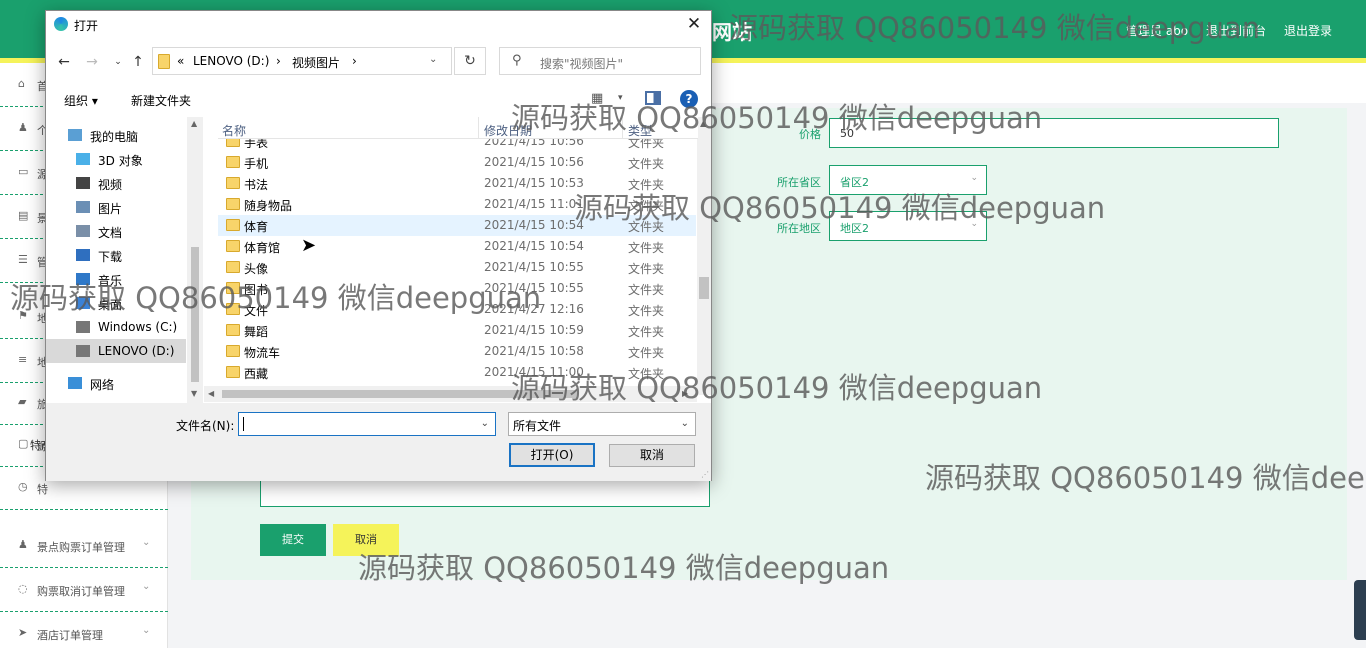 This screenshot has width=1366, height=648. What do you see at coordinates (653, 98) in the screenshot?
I see `preview-pane-icon` at bounding box center [653, 98].